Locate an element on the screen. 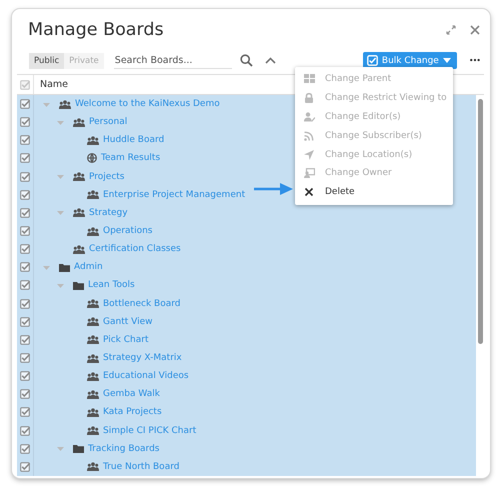 The image size is (500, 488). table-row: Tracking Boards is located at coordinates (246, 449).